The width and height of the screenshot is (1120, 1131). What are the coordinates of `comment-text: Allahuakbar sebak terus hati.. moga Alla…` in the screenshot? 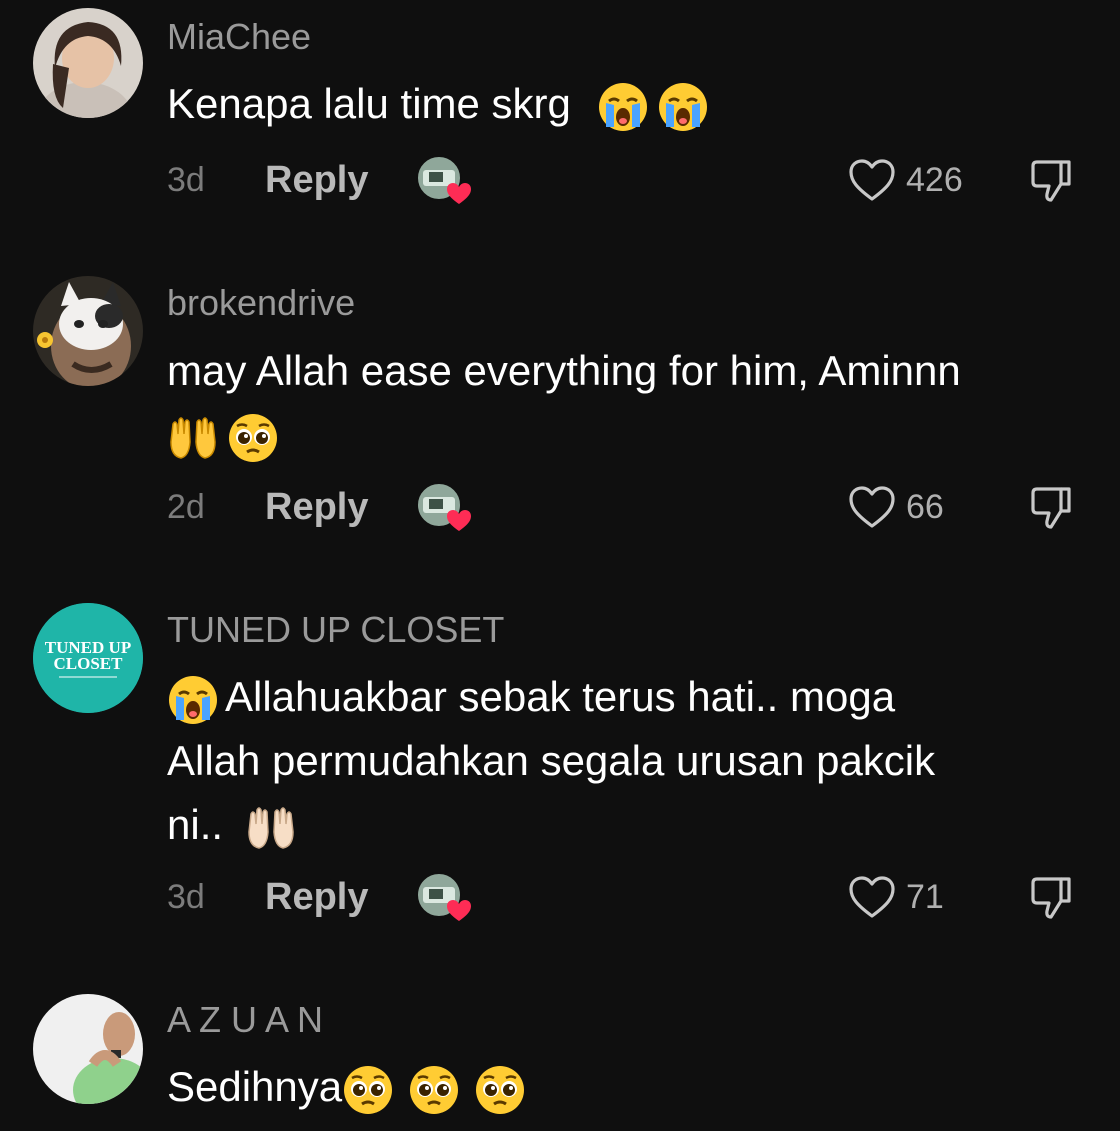 It's located at (627, 761).